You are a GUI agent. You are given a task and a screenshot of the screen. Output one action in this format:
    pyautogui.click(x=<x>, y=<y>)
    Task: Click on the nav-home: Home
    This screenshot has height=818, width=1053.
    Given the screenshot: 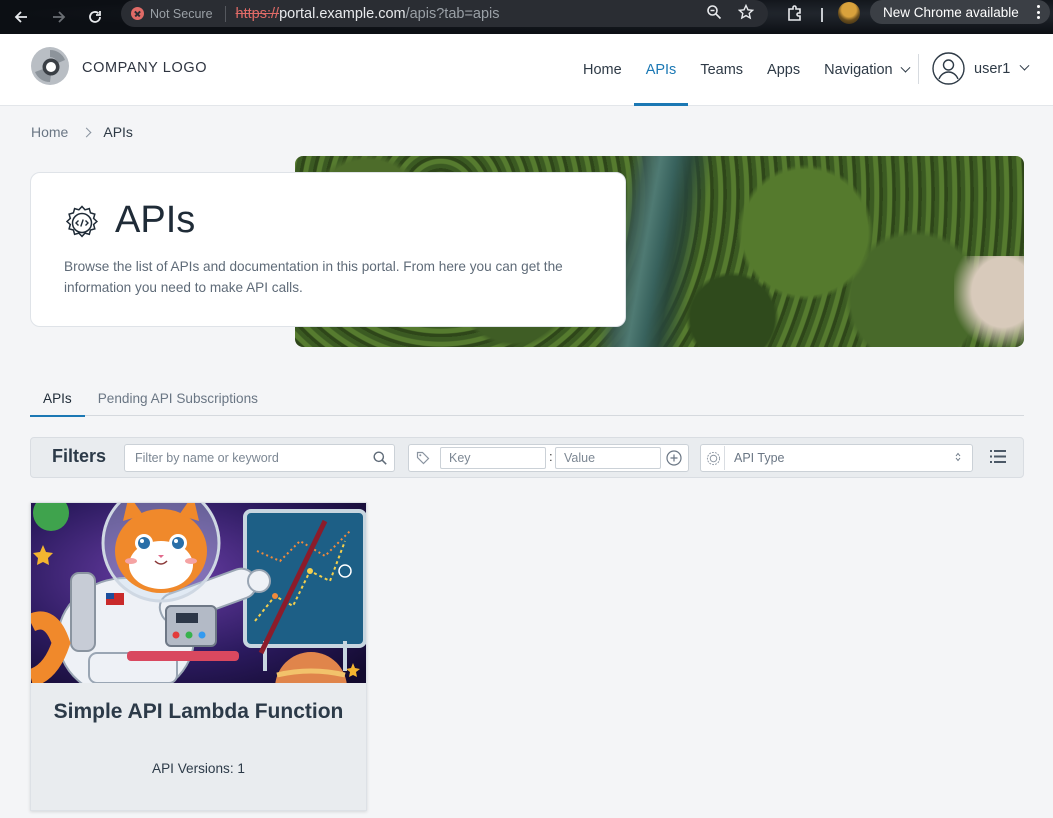 What is the action you would take?
    pyautogui.click(x=602, y=70)
    